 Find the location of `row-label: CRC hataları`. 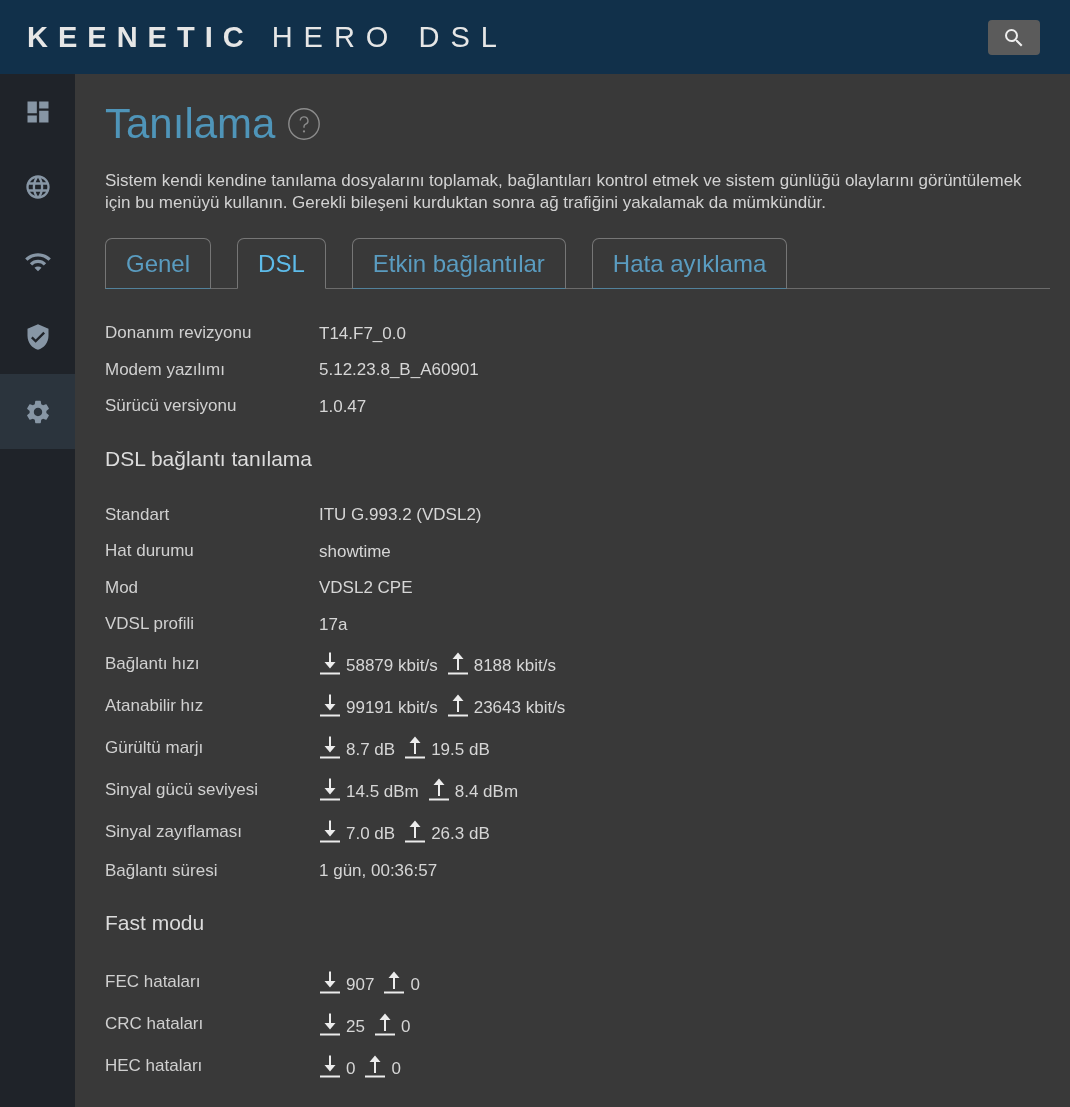

row-label: CRC hataları is located at coordinates (154, 1024).